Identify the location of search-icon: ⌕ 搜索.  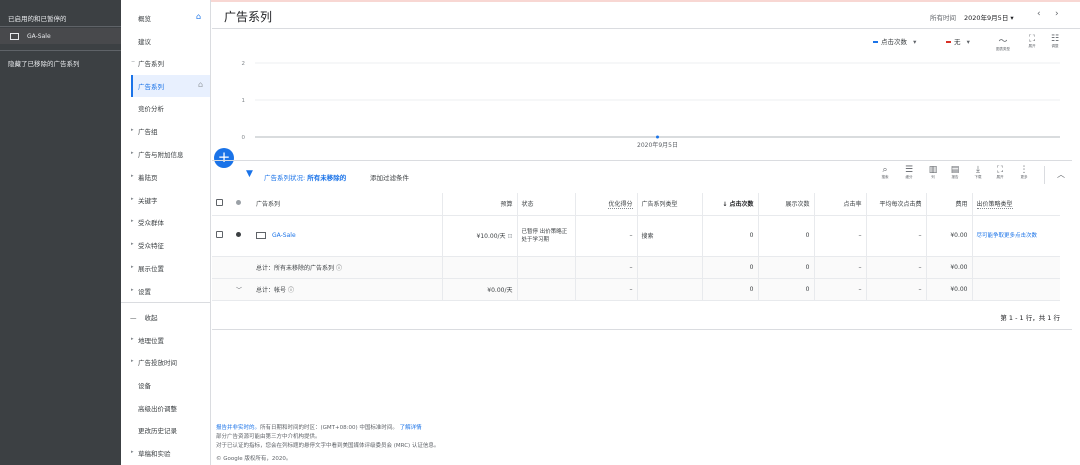
(885, 172).